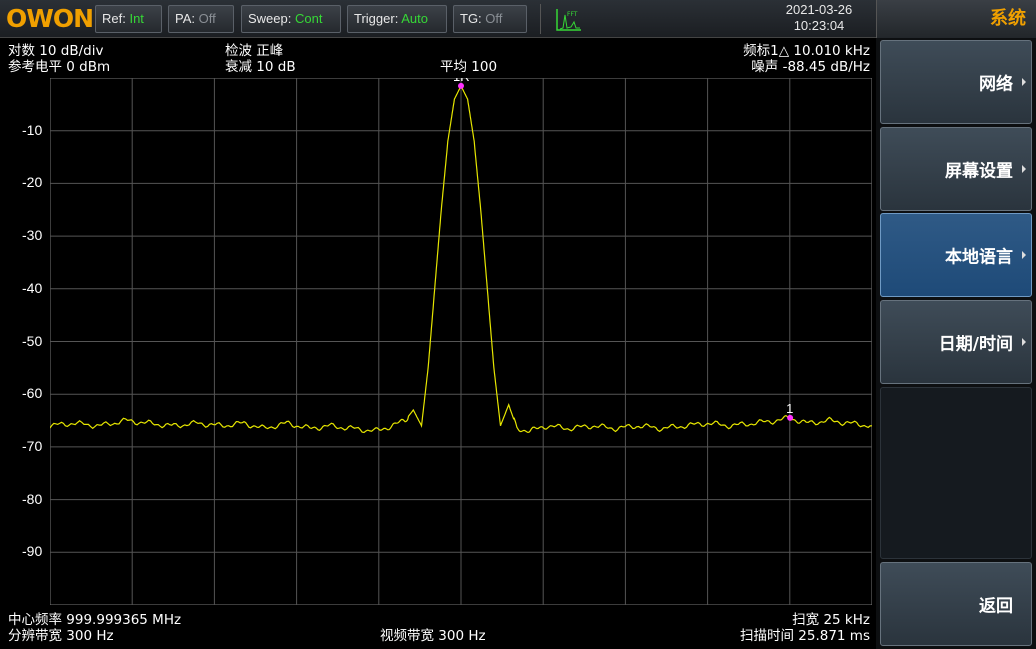 The height and width of the screenshot is (649, 1036). What do you see at coordinates (569, 20) in the screenshot?
I see `fft-mode-icon: FFT` at bounding box center [569, 20].